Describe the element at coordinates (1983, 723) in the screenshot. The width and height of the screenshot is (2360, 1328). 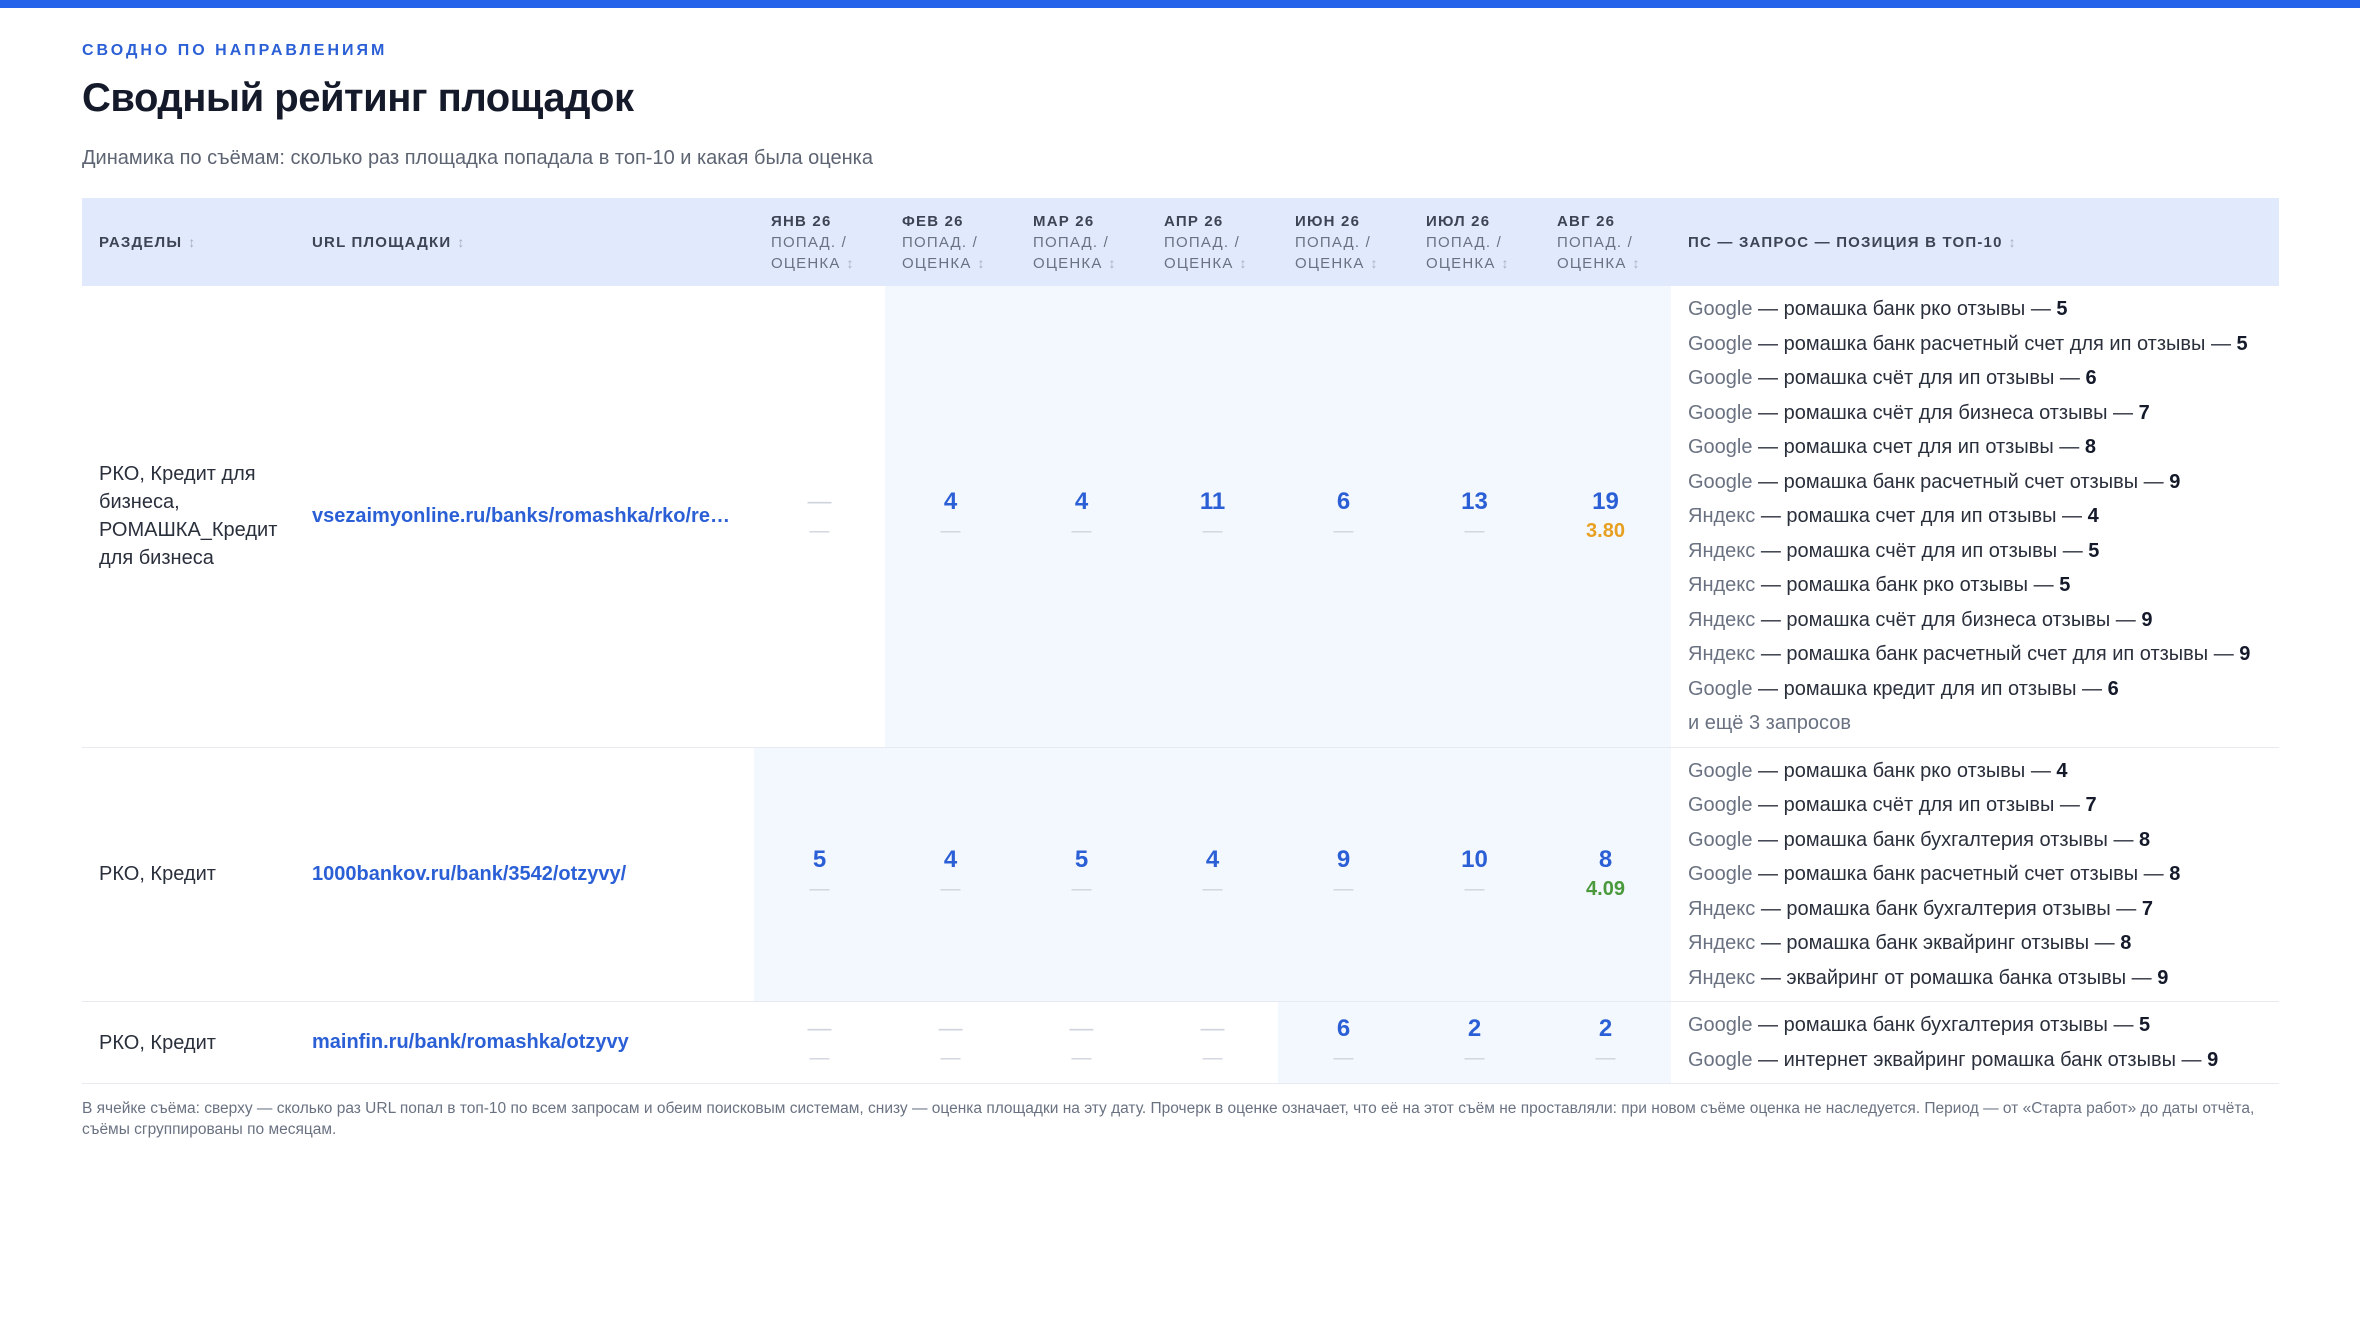
I see `more-queries-link: и ещё 3 запросов` at that location.